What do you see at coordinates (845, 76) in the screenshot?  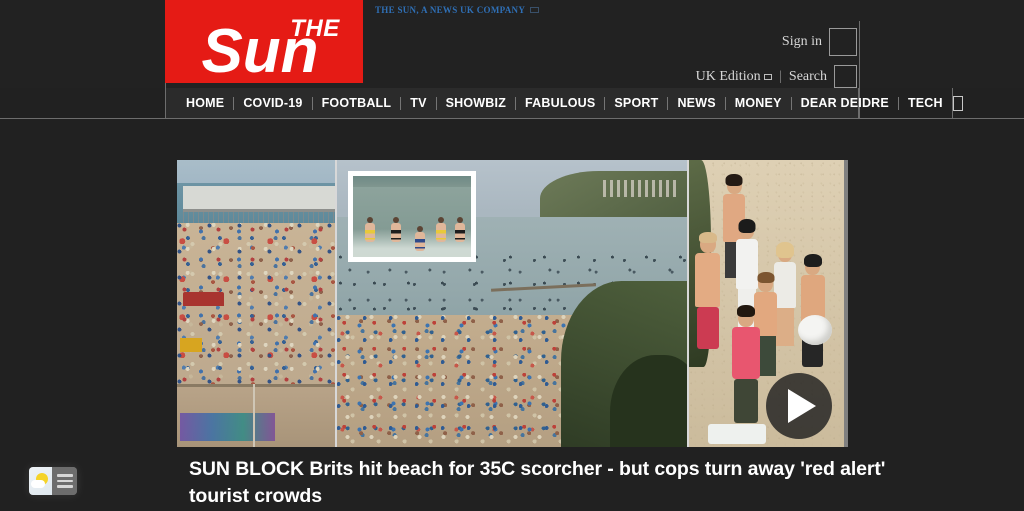 I see `search-icon` at bounding box center [845, 76].